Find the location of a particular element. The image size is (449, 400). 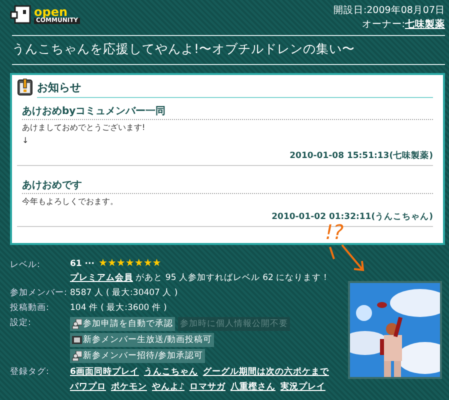

notice-heading: お知らせ is located at coordinates (235, 87).